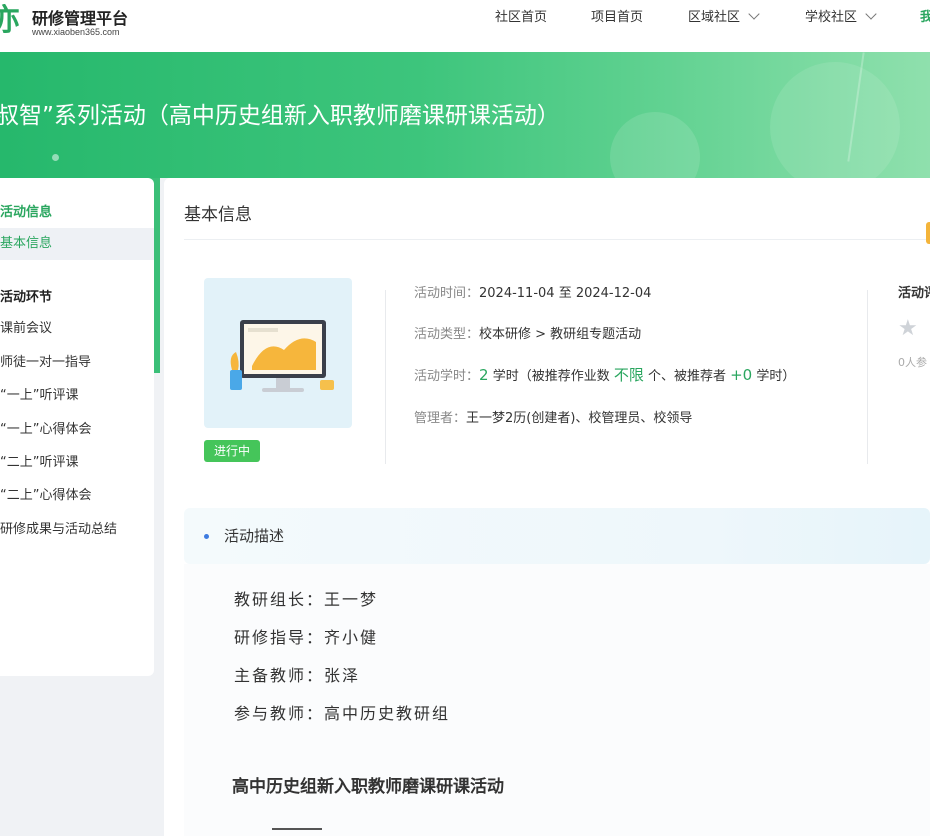 Image resolution: width=930 pixels, height=836 pixels. I want to click on hours-text: 学时）, so click(774, 376).